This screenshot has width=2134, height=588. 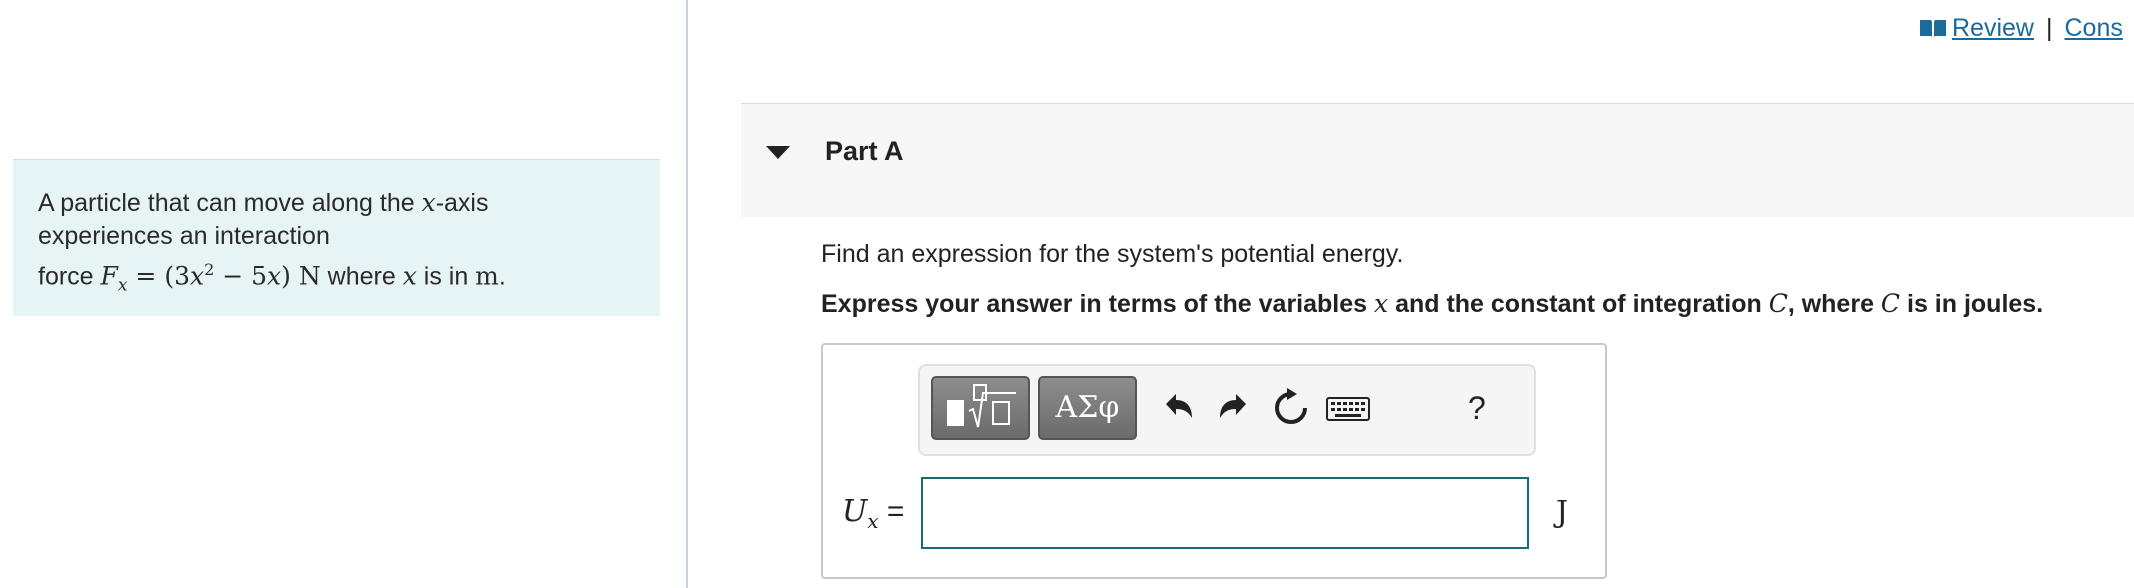 I want to click on constants-link: Cons, so click(x=2093, y=28).